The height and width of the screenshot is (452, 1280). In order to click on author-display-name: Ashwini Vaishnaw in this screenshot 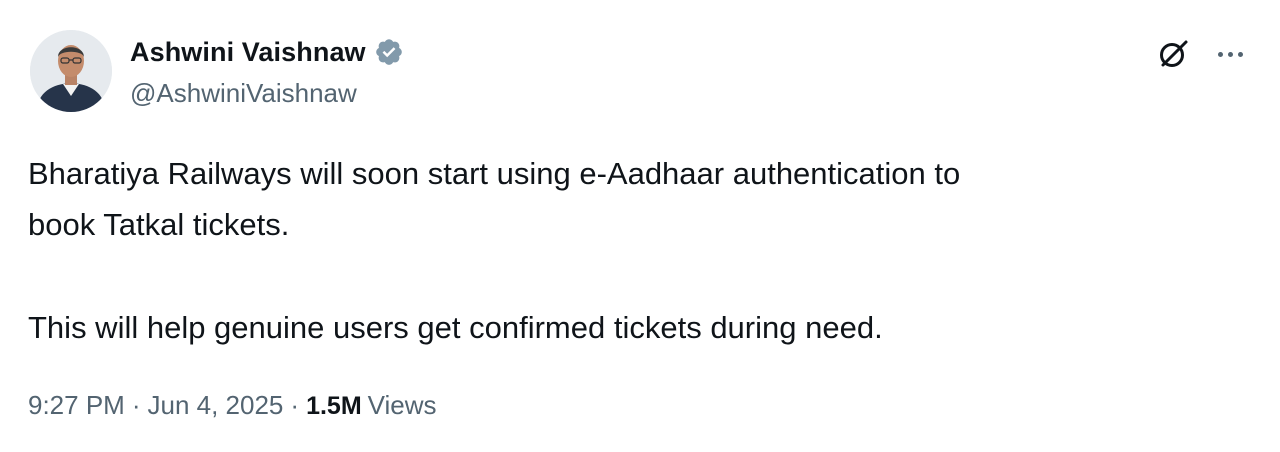, I will do `click(248, 52)`.